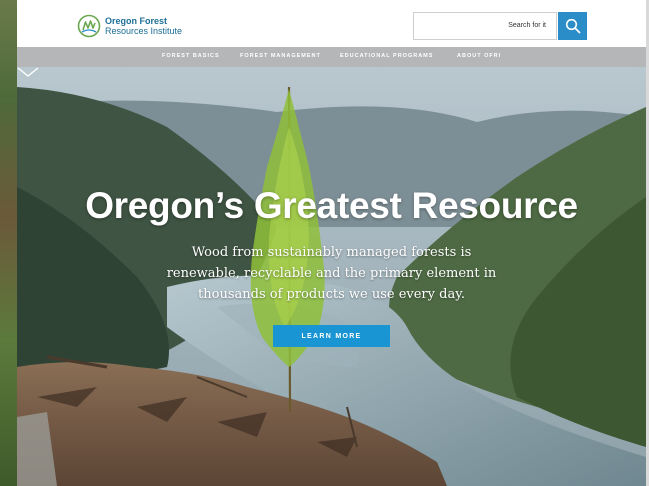  I want to click on logo-line1: Oregon Forest, so click(136, 21).